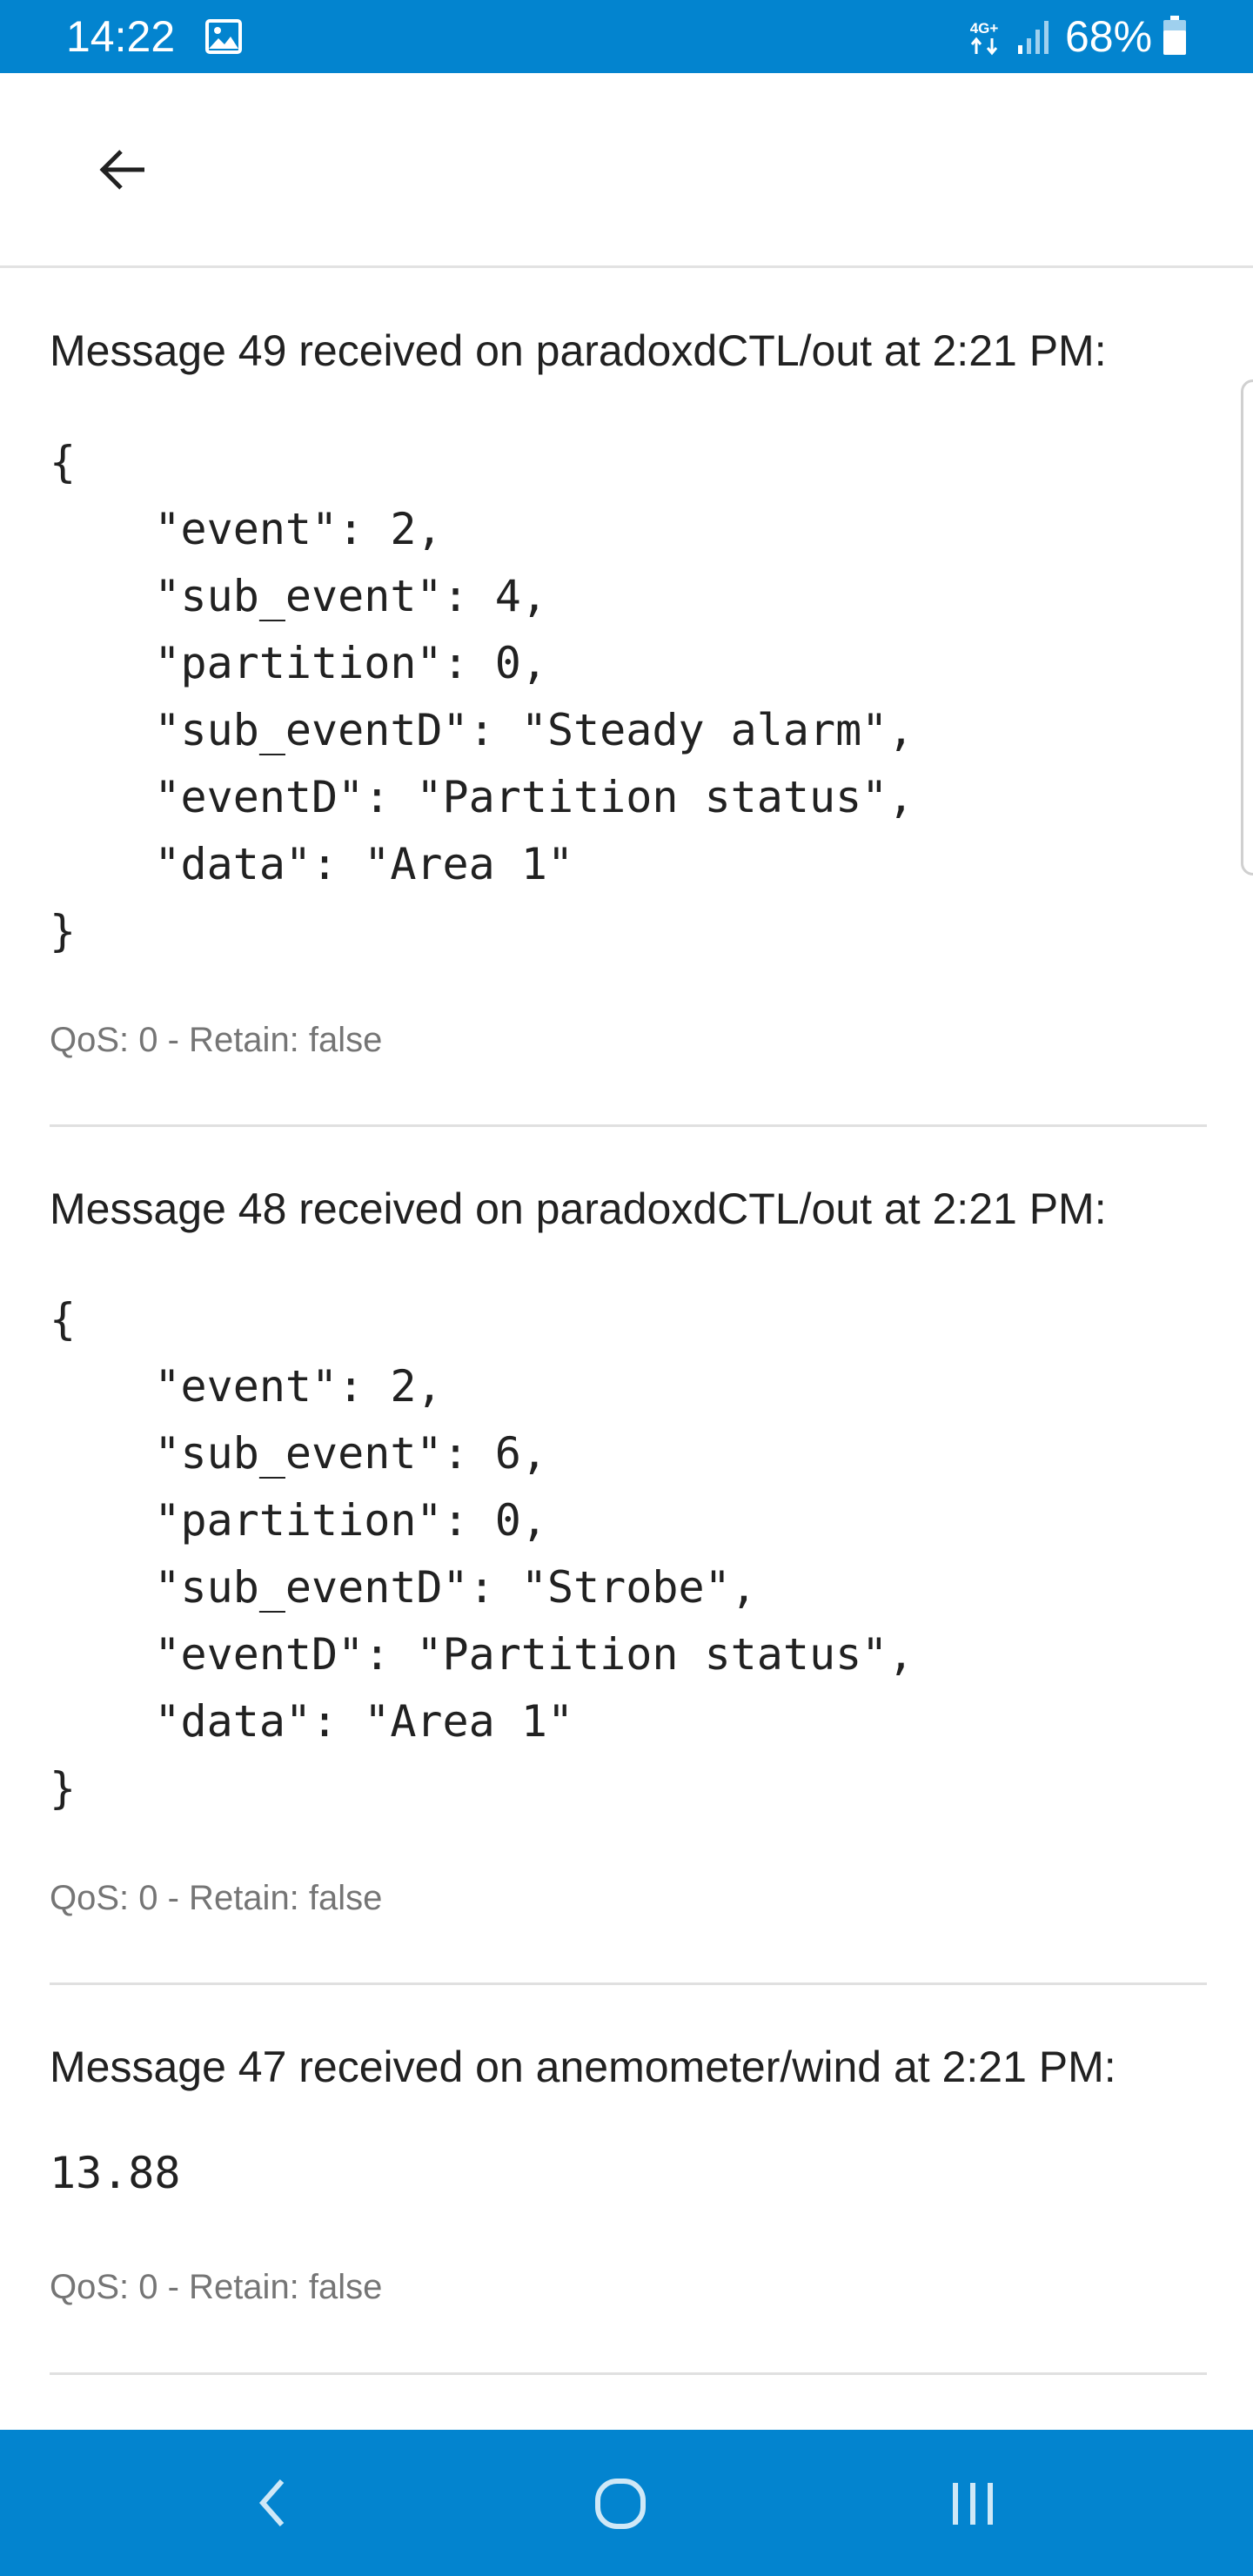 The image size is (1253, 2576). What do you see at coordinates (223, 37) in the screenshot?
I see `image-icon` at bounding box center [223, 37].